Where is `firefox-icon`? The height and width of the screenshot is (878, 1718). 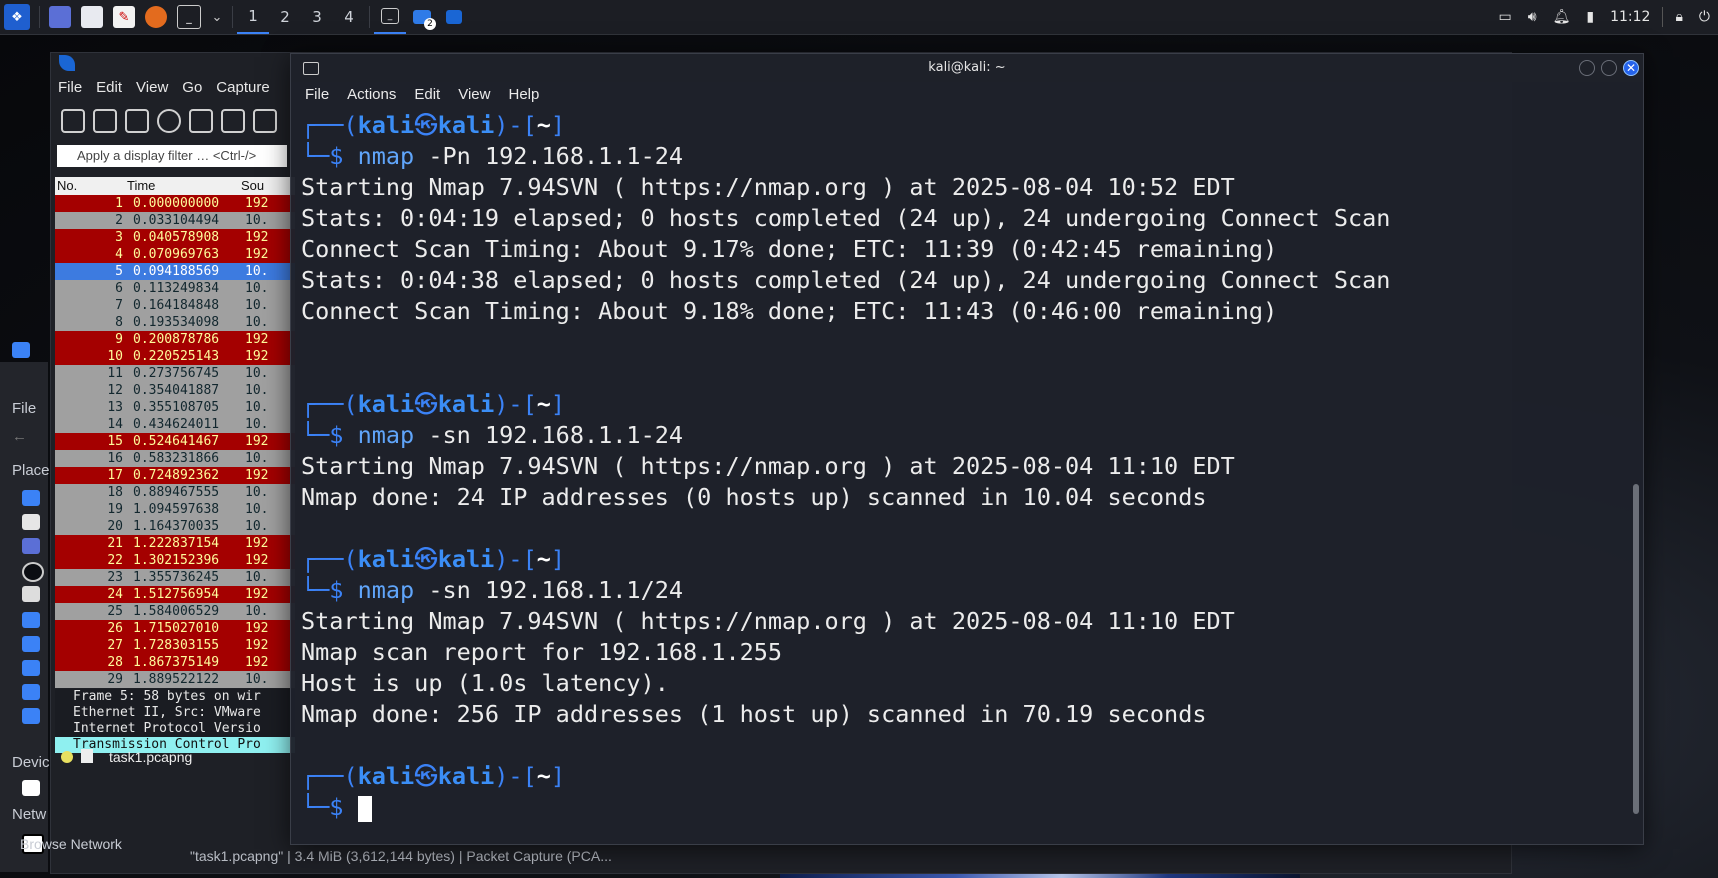
firefox-icon is located at coordinates (156, 17).